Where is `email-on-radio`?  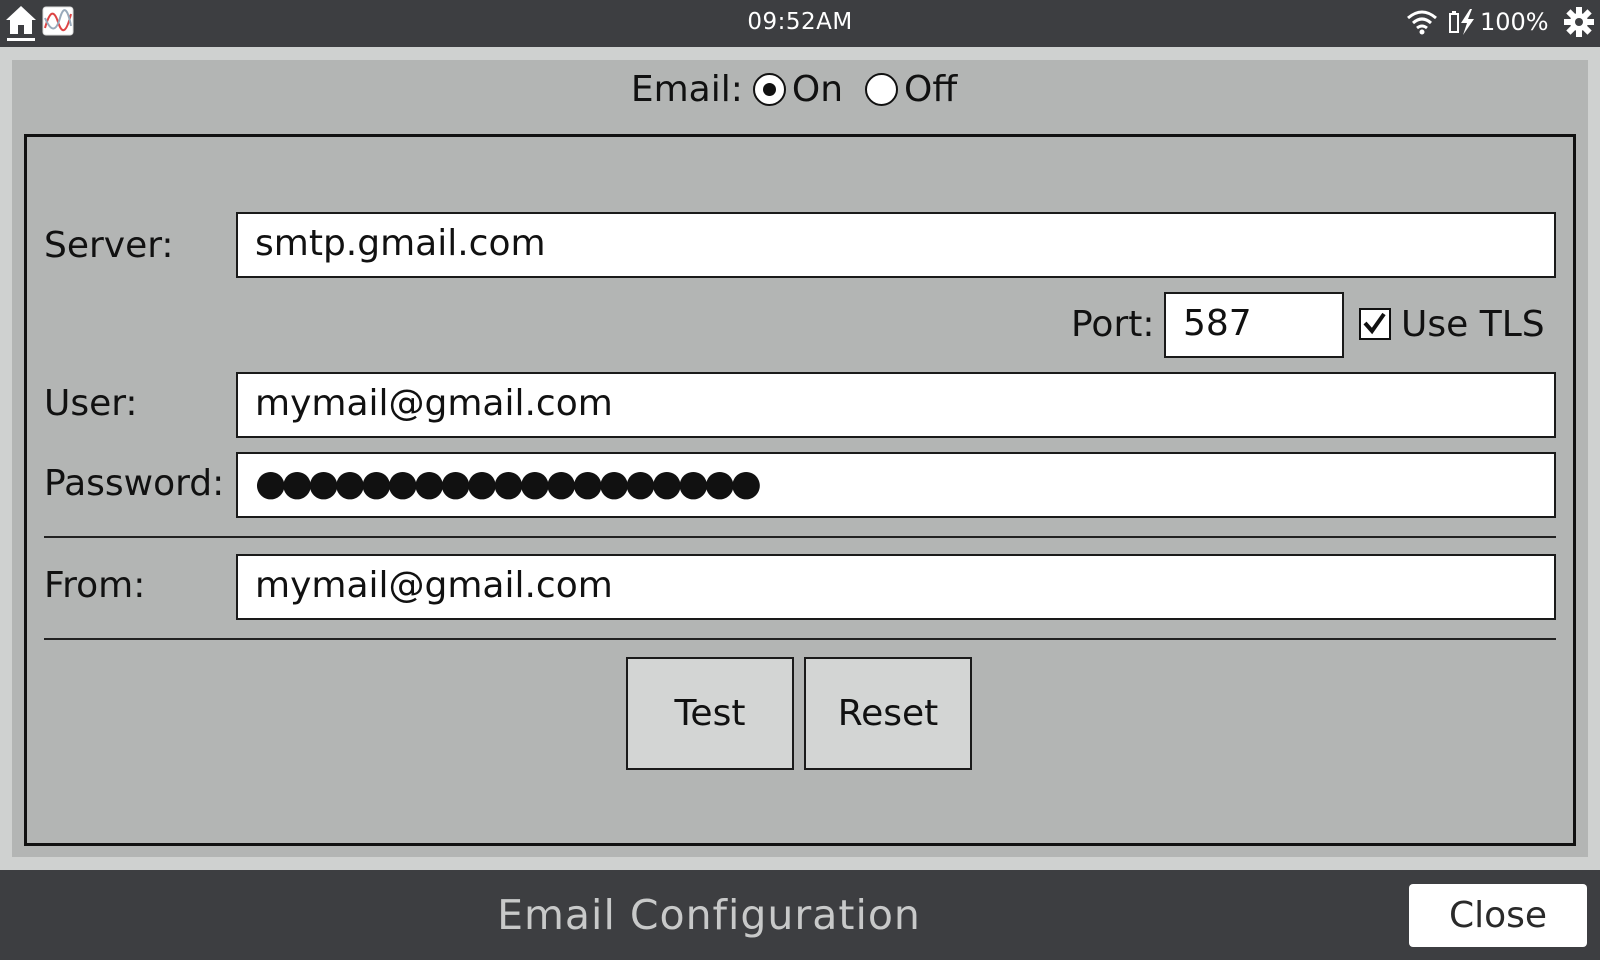 email-on-radio is located at coordinates (769, 89).